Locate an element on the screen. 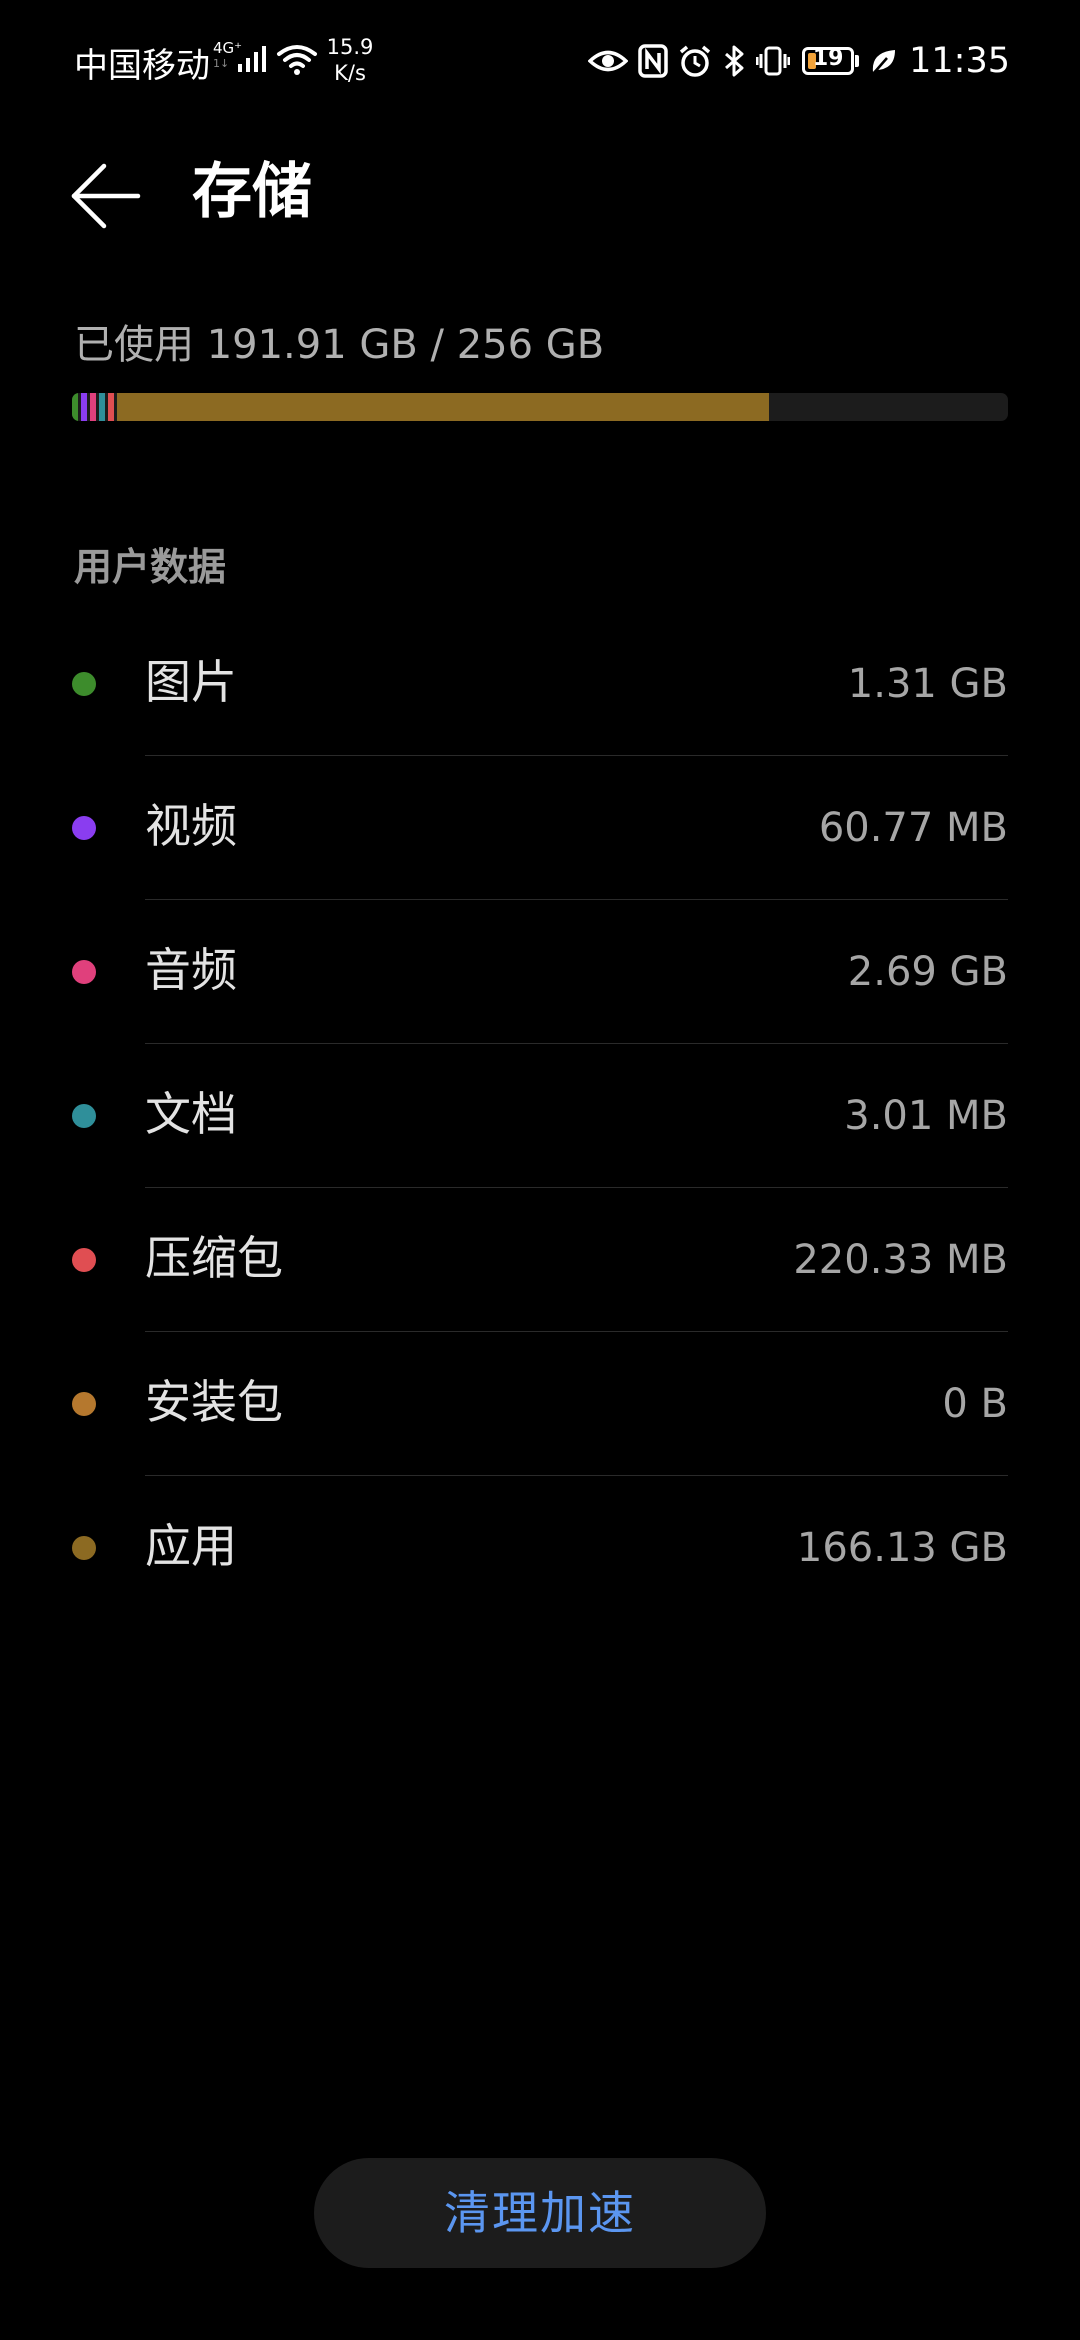 This screenshot has height=2340, width=1080. category-row-installers: 安装包 0 B is located at coordinates (540, 1404).